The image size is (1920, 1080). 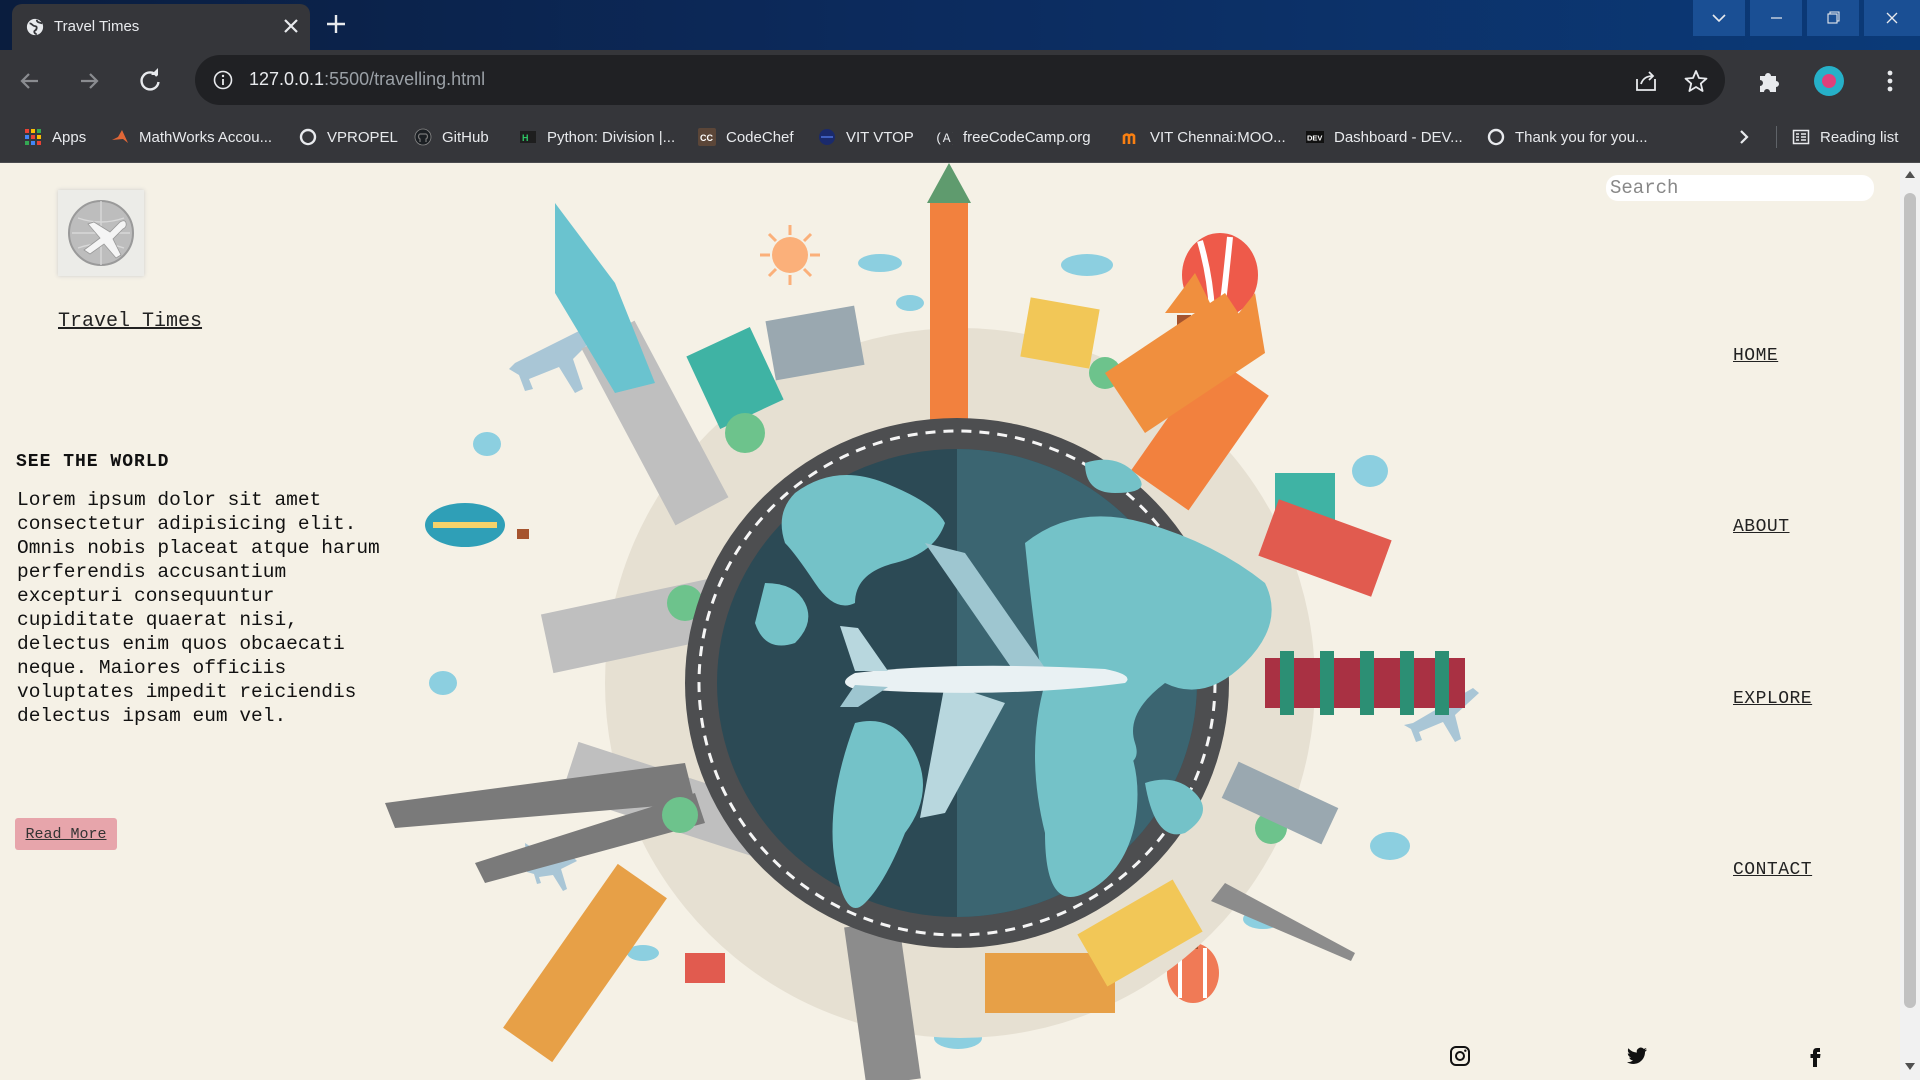 I want to click on url-host: 127.0.0.1, so click(x=287, y=79).